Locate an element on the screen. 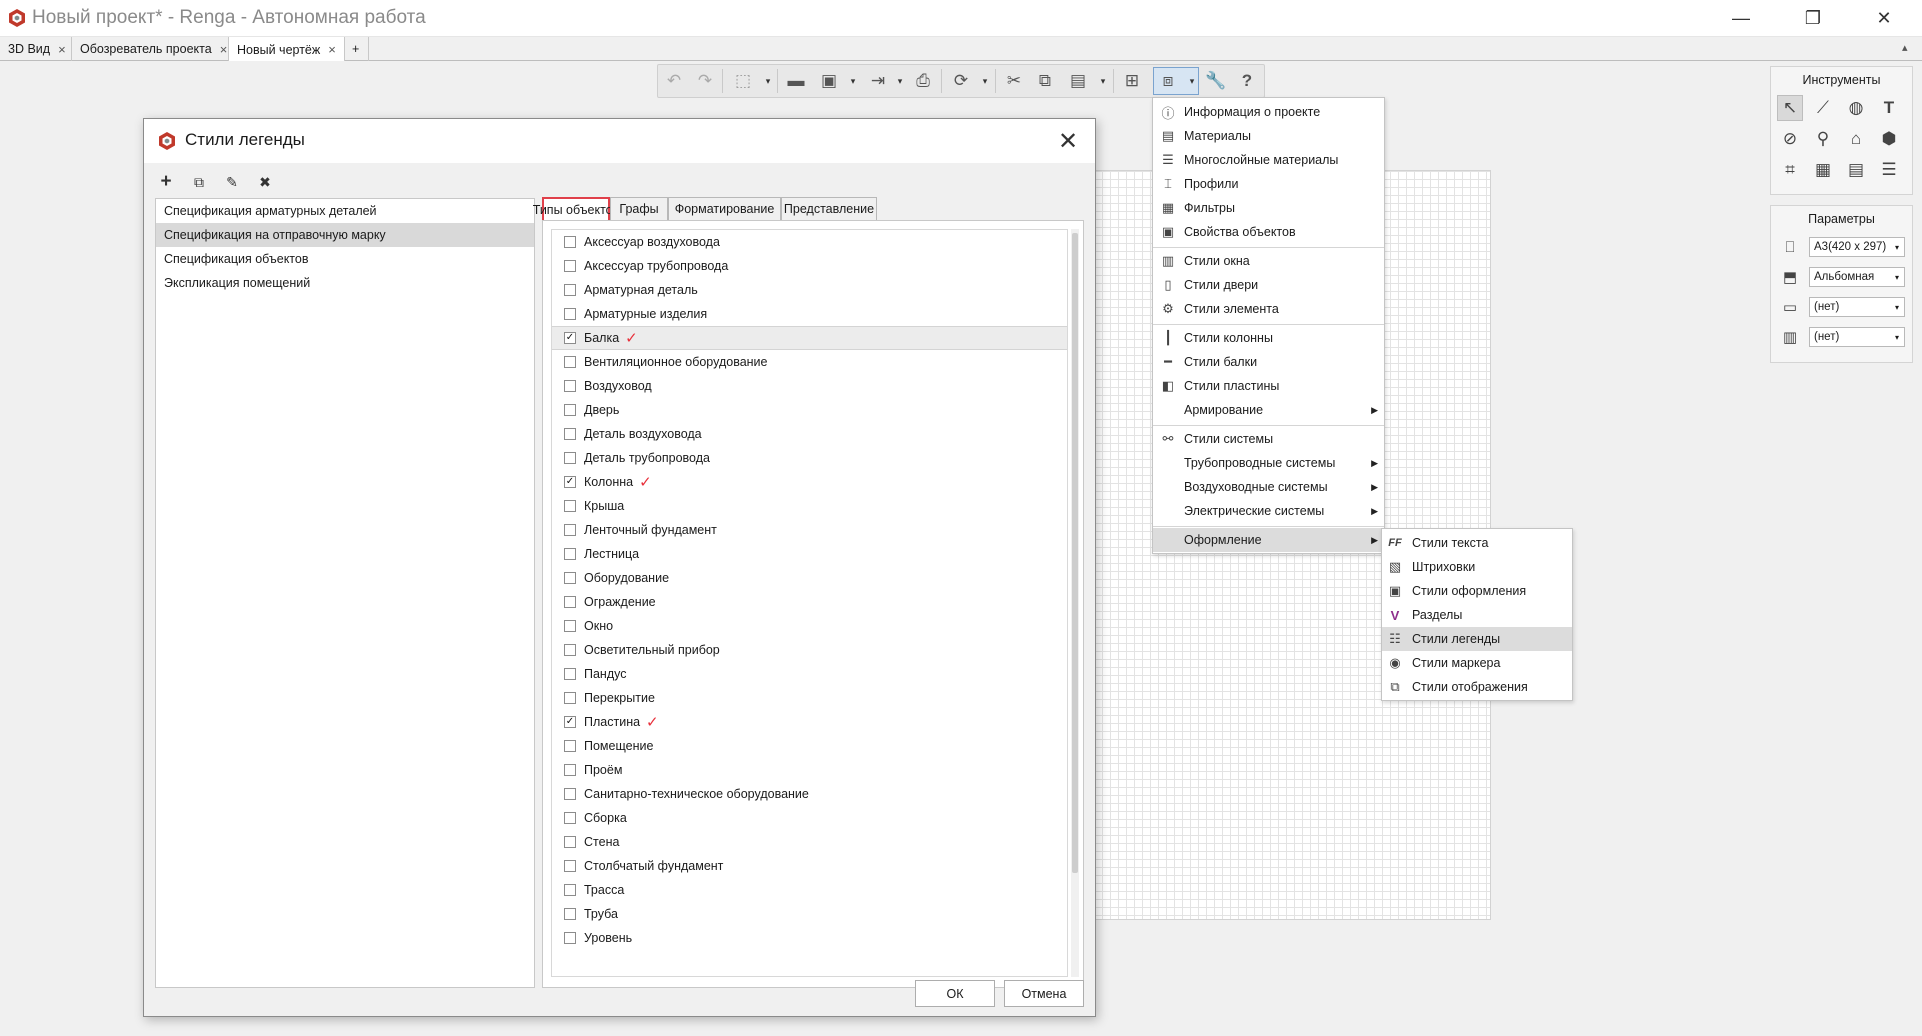  object-type-row: Трасса is located at coordinates (809, 890).